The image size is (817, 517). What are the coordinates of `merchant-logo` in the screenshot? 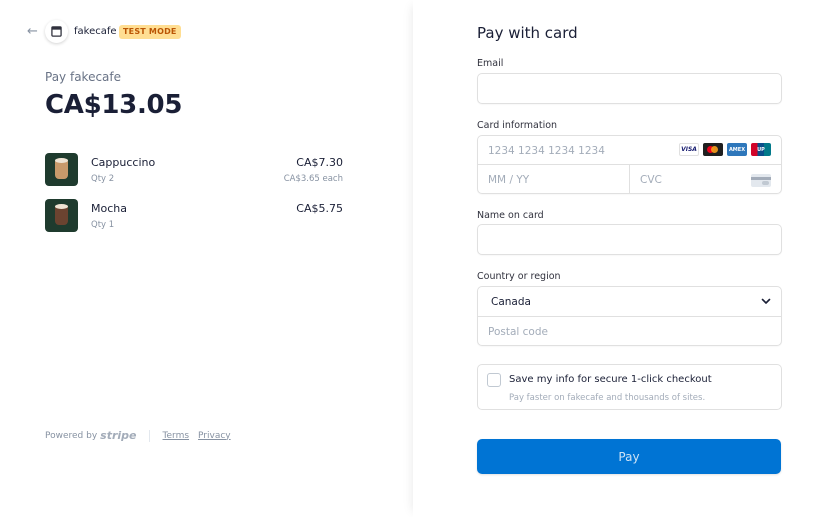 It's located at (56, 31).